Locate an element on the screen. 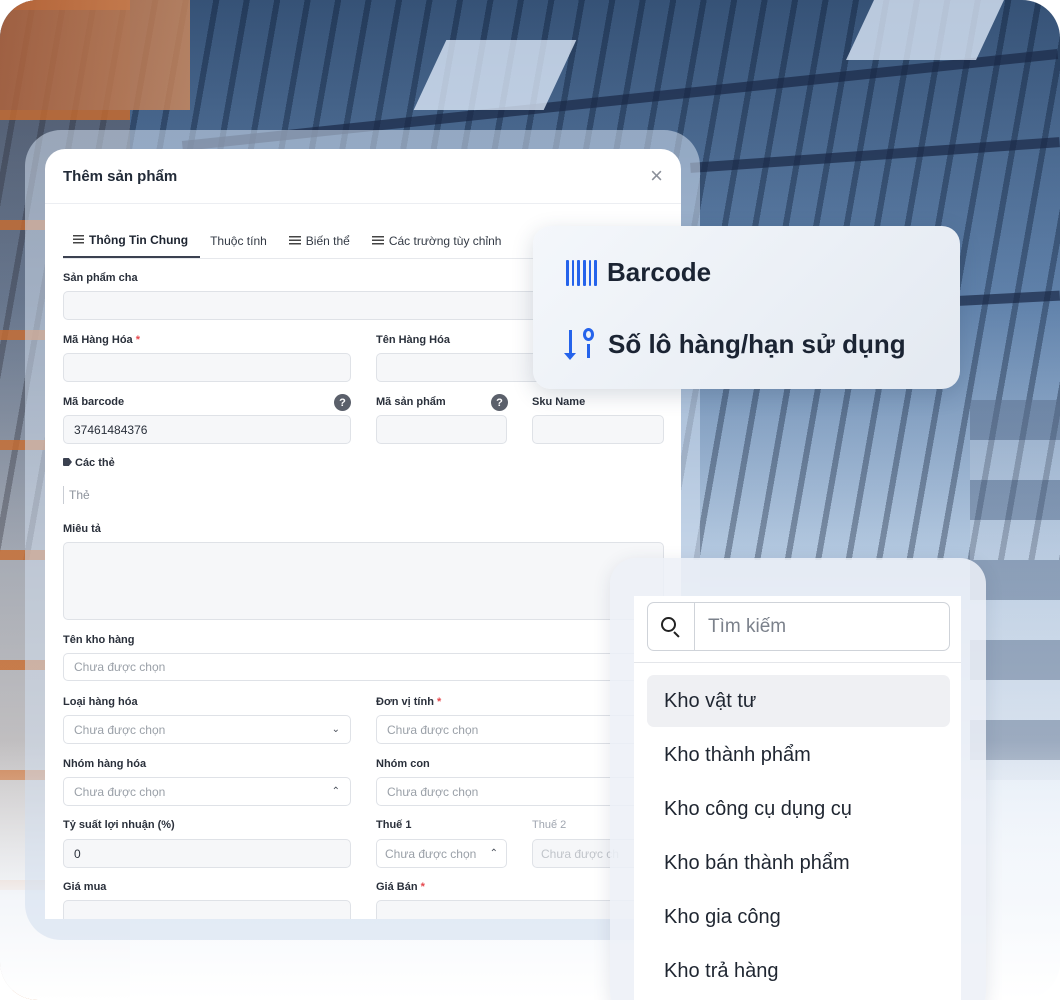 This screenshot has height=1000, width=1060. tab-variants: Biến thể is located at coordinates (320, 242).